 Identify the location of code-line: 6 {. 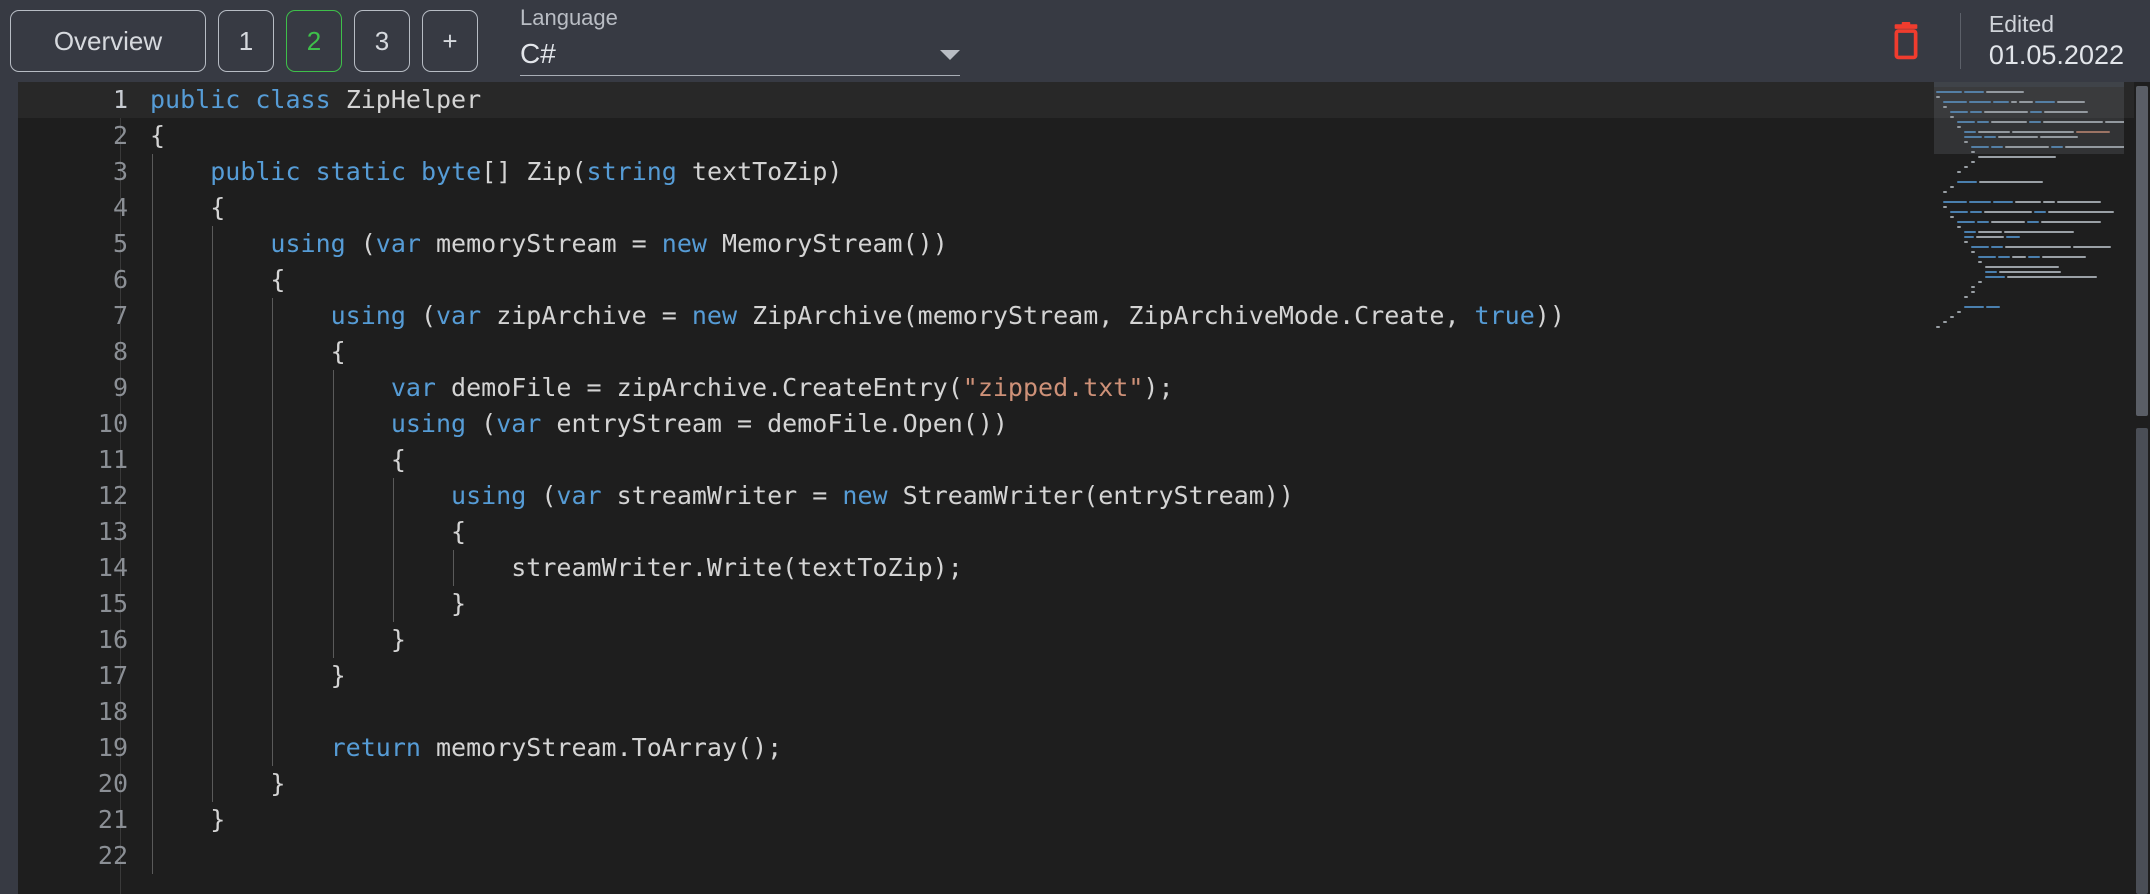
(1084, 280).